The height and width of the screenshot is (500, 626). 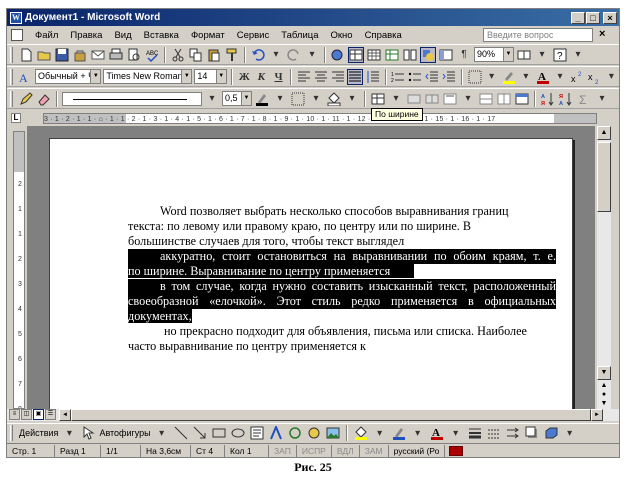 I want to click on open-folder-icon, so click(x=44, y=55).